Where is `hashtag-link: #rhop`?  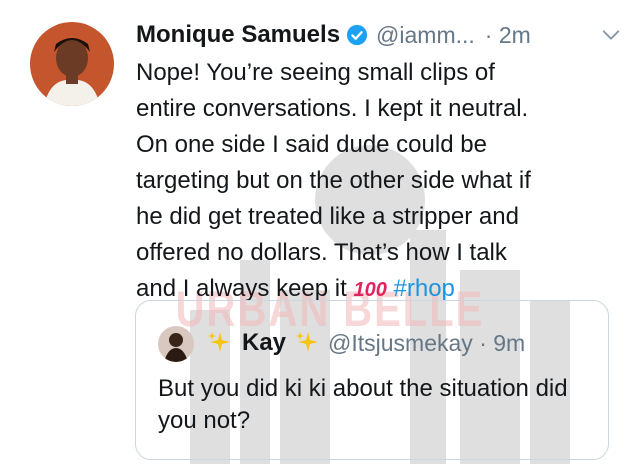
hashtag-link: #rhop is located at coordinates (424, 288).